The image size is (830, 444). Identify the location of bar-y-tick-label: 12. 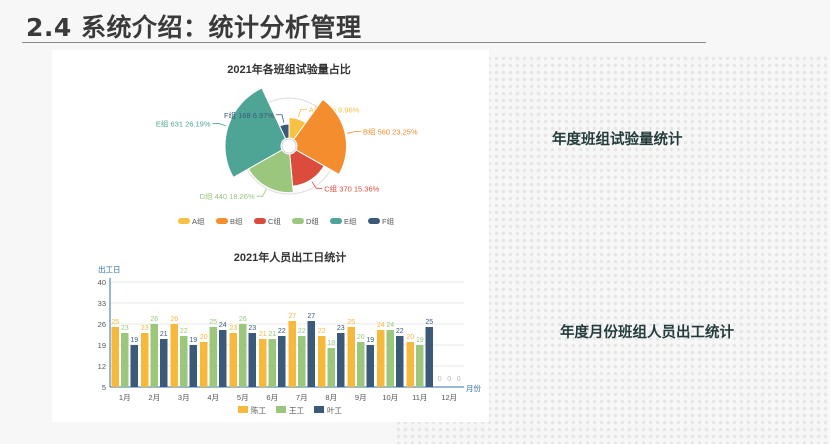
(102, 366).